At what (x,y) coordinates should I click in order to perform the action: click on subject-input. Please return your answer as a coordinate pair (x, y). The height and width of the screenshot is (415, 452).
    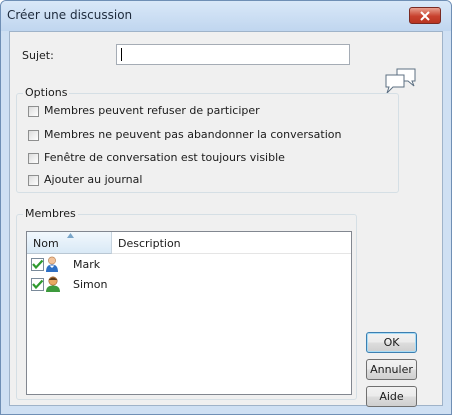
    Looking at the image, I should click on (233, 54).